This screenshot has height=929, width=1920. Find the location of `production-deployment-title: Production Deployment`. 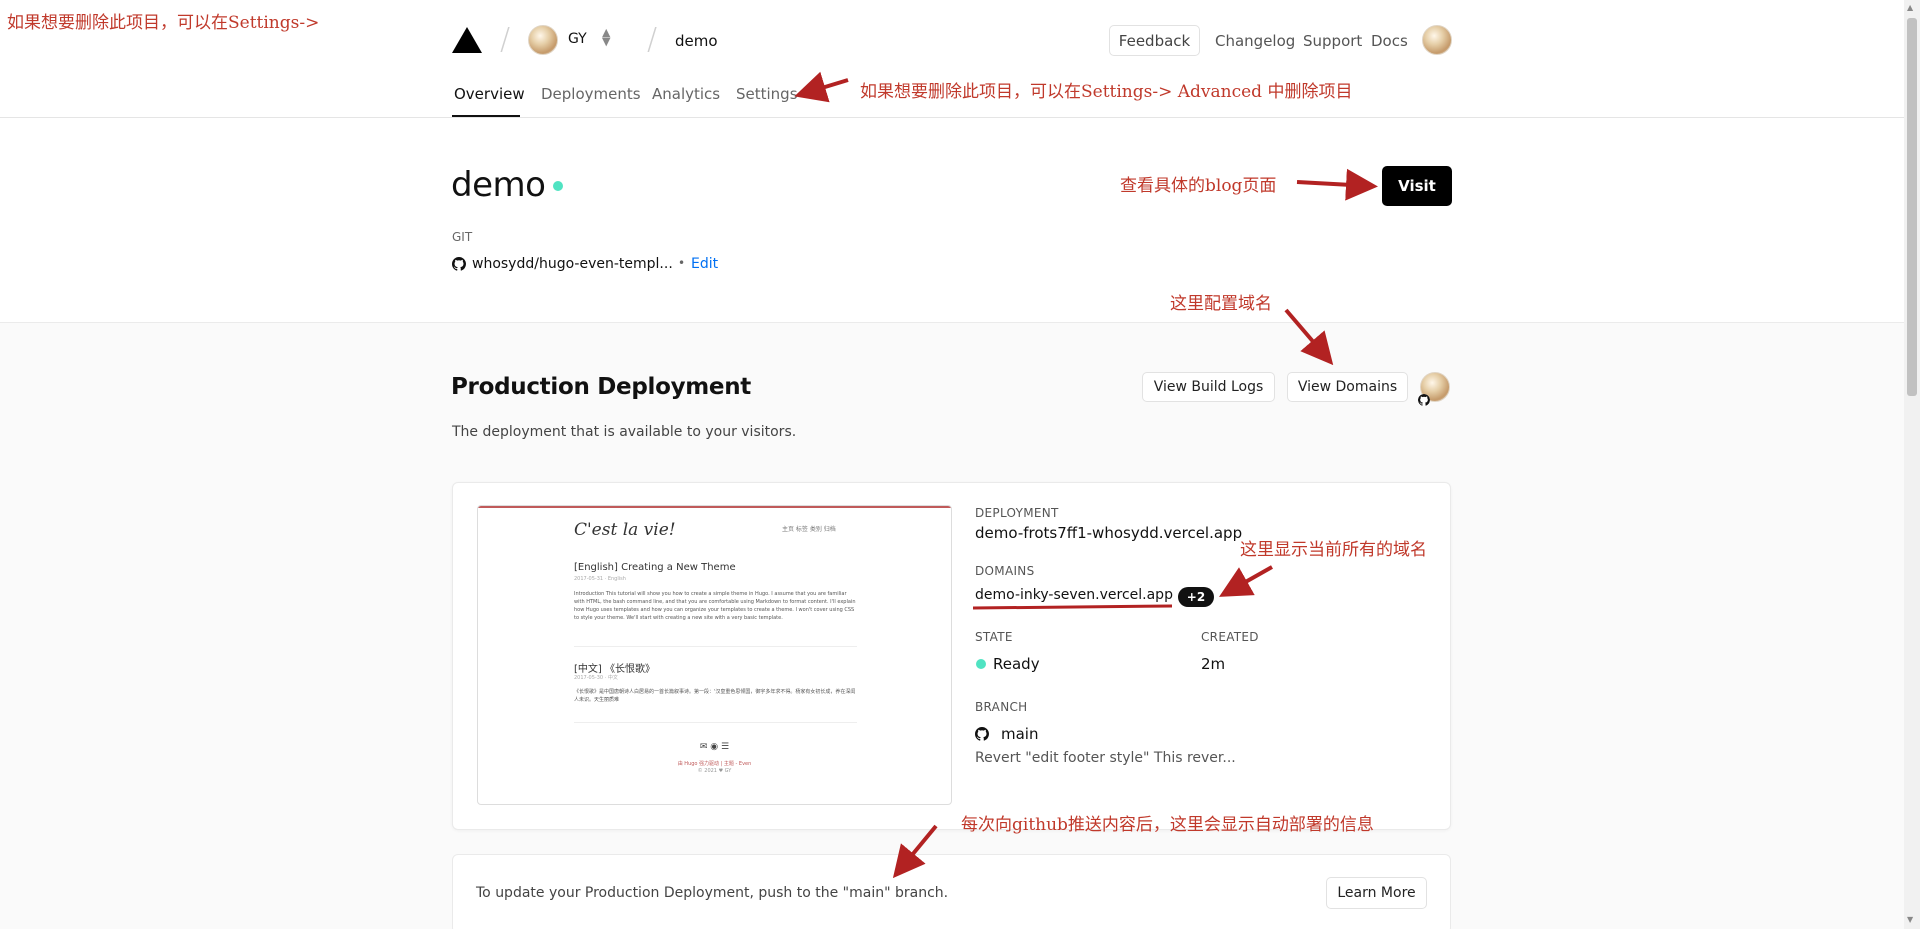

production-deployment-title: Production Deployment is located at coordinates (601, 387).